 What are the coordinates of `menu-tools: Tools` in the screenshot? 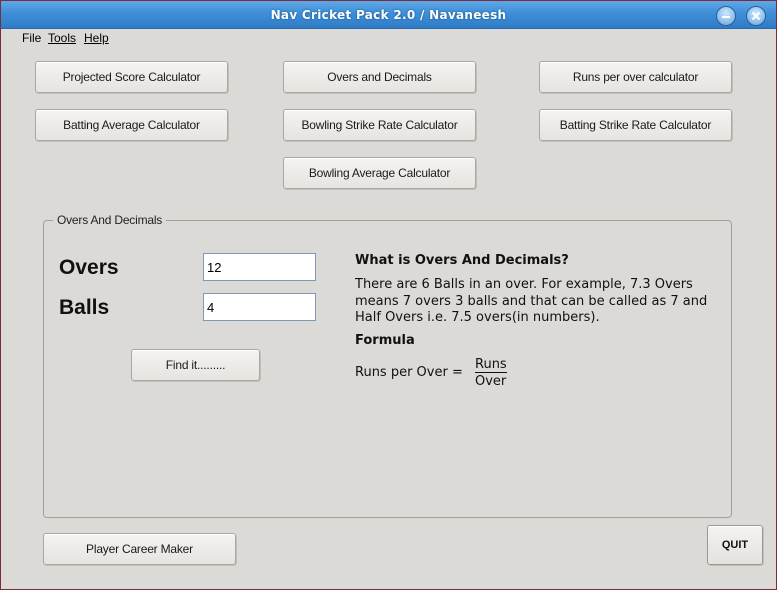 It's located at (62, 38).